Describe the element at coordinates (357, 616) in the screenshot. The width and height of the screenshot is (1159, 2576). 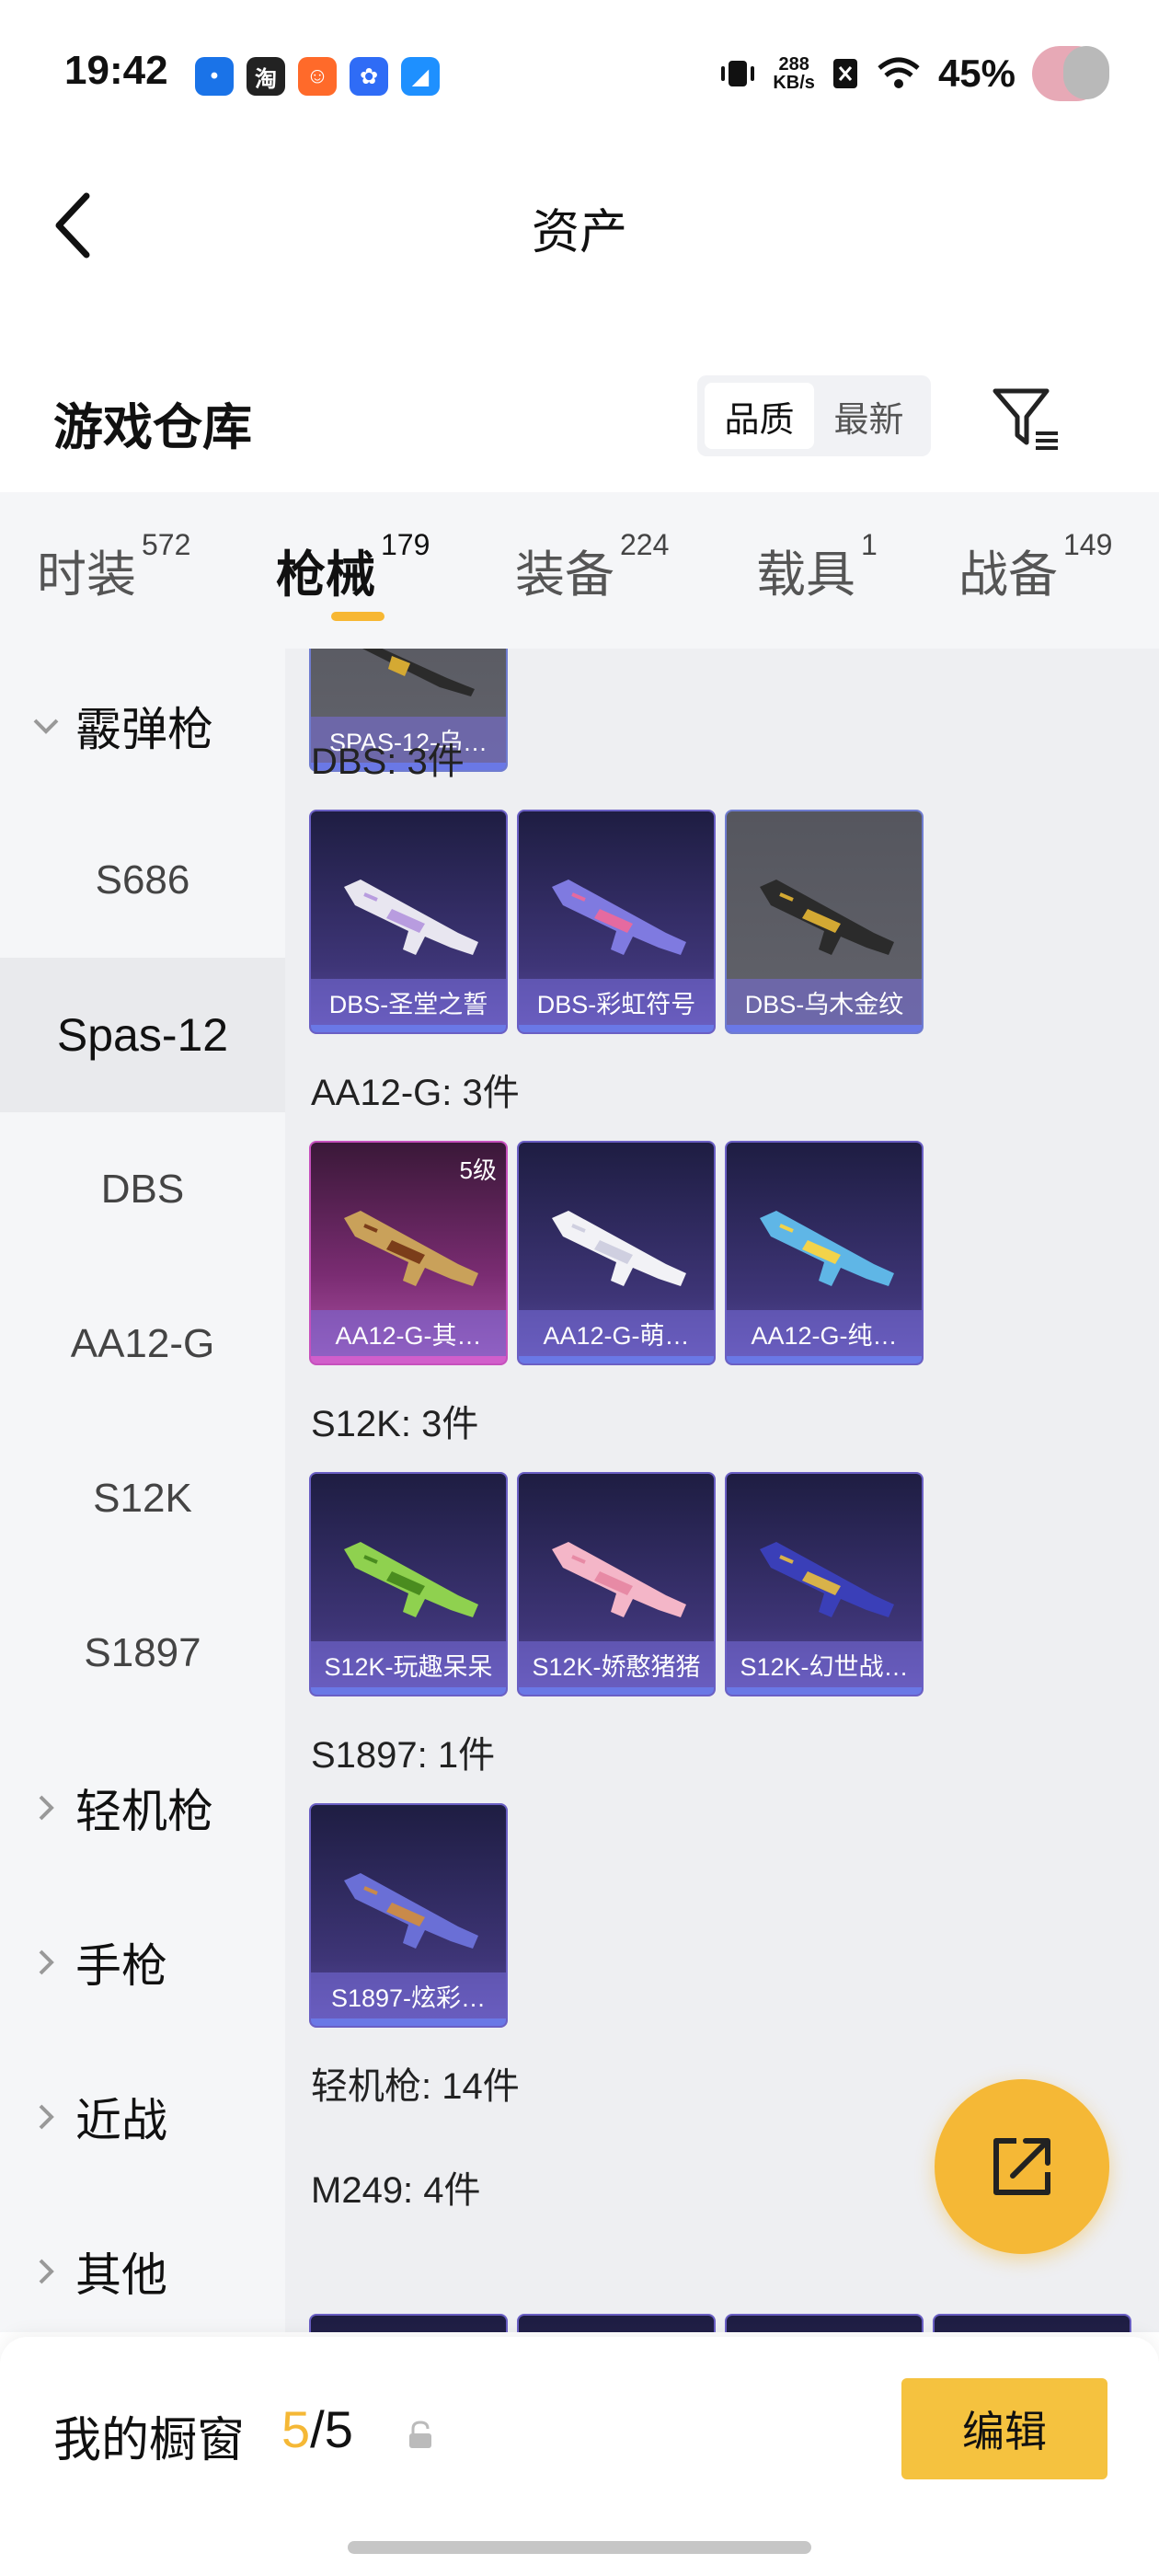
I see `active-tab-indicator` at that location.